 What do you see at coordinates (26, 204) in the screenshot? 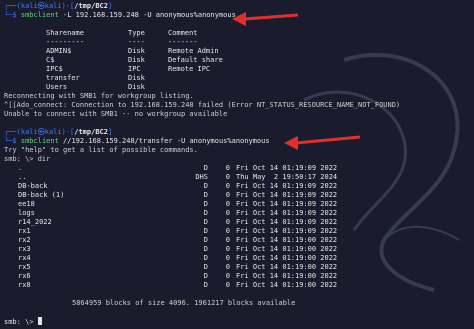
I see `file-name: ee18` at bounding box center [26, 204].